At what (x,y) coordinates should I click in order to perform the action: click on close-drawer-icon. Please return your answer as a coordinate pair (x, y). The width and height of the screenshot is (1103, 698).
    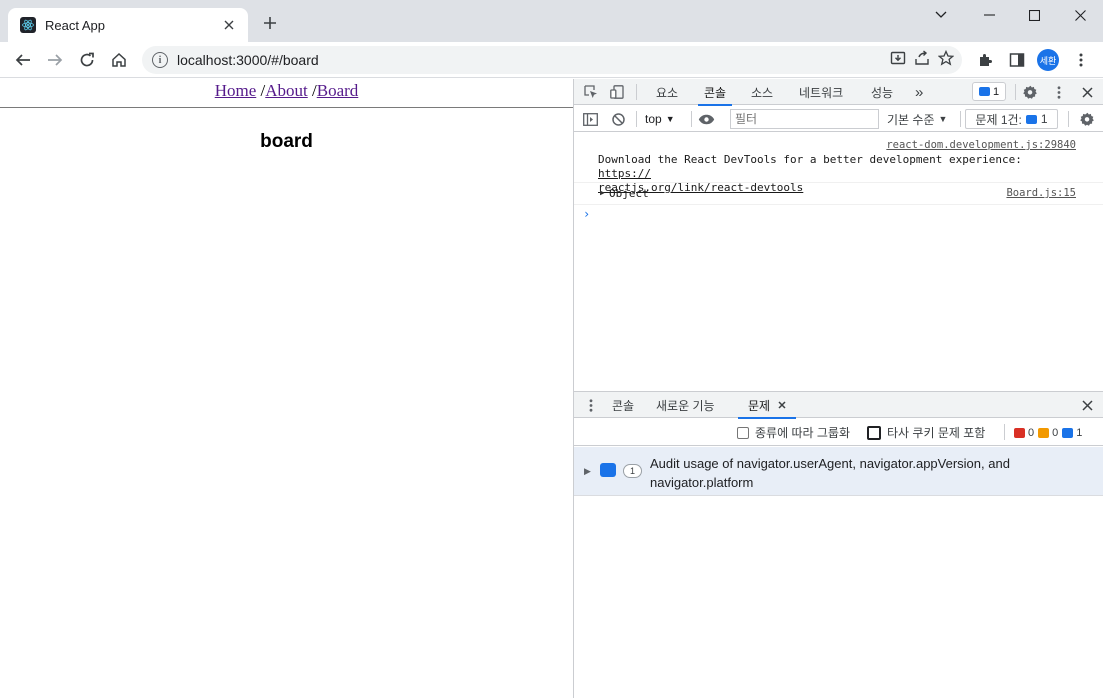
    Looking at the image, I should click on (1087, 405).